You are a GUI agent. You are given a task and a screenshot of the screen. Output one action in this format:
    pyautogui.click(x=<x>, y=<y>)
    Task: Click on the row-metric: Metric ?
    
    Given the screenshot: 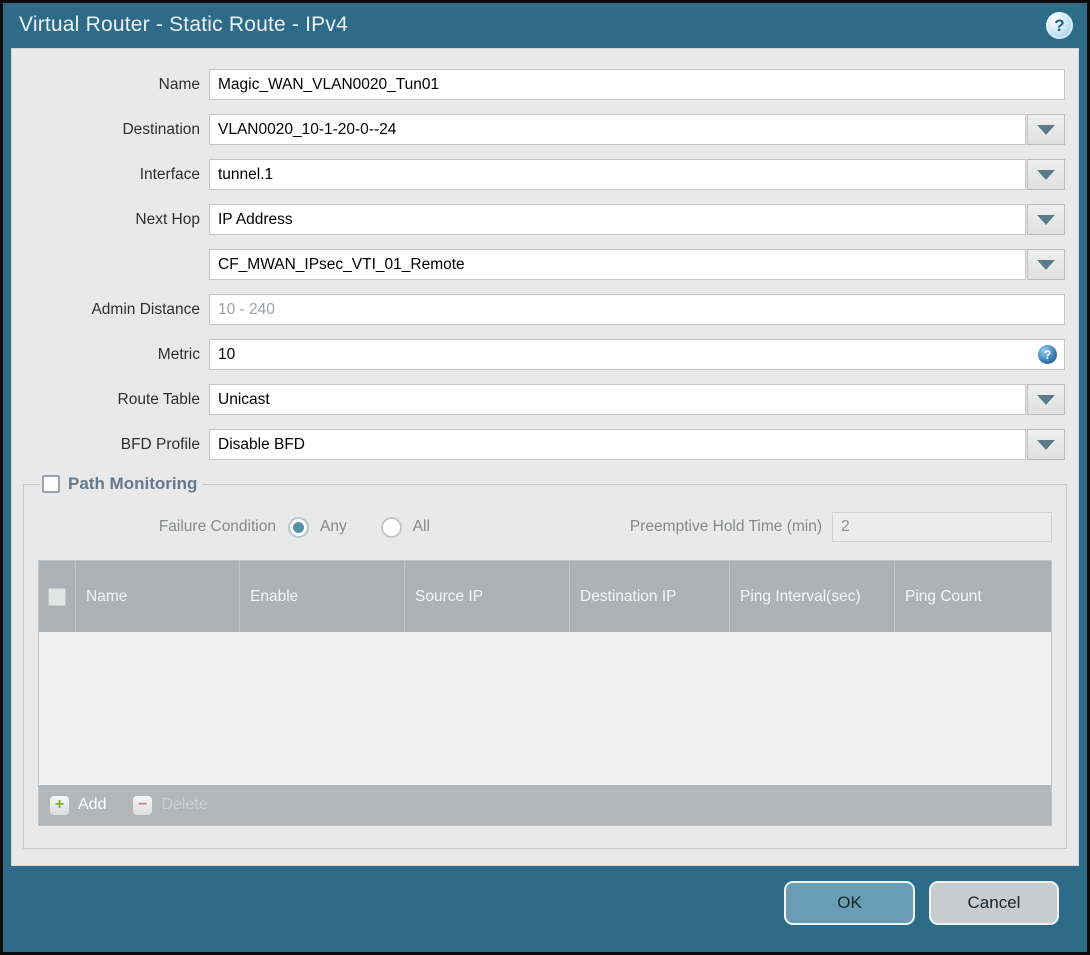 What is the action you would take?
    pyautogui.click(x=538, y=354)
    